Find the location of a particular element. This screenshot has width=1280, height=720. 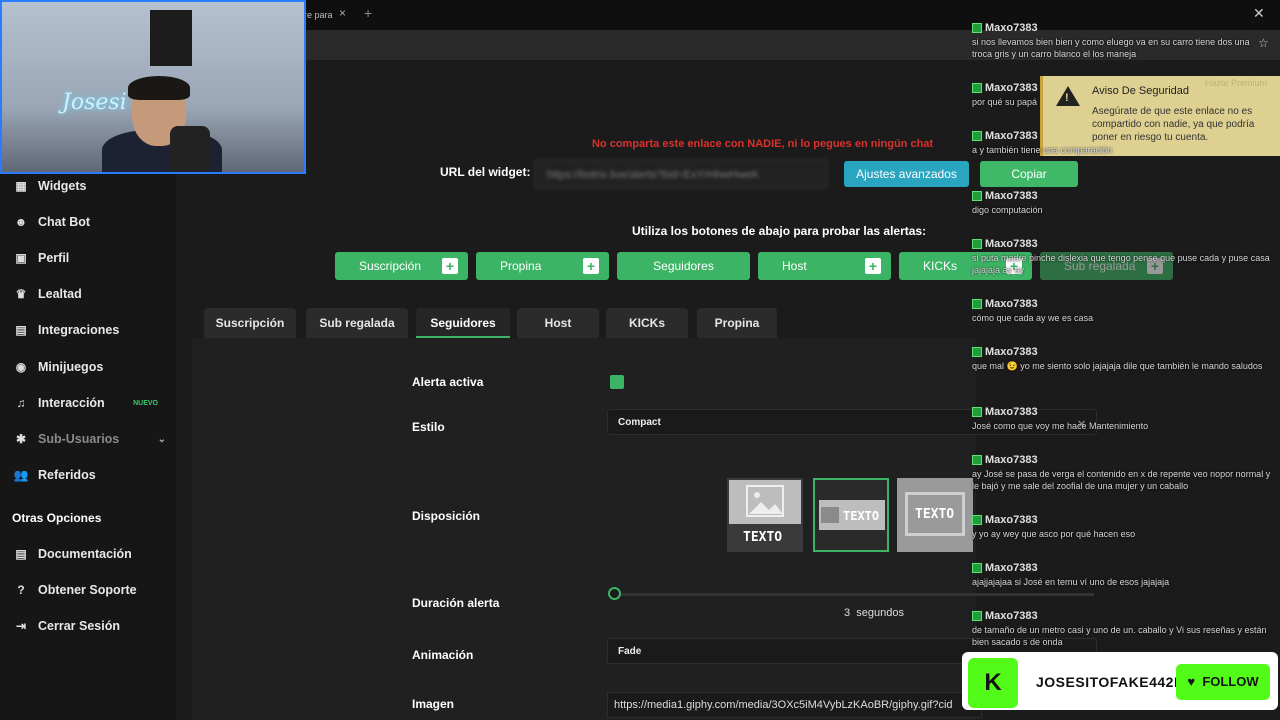

sidebar-section-title: Otras Opciones is located at coordinates (57, 518).